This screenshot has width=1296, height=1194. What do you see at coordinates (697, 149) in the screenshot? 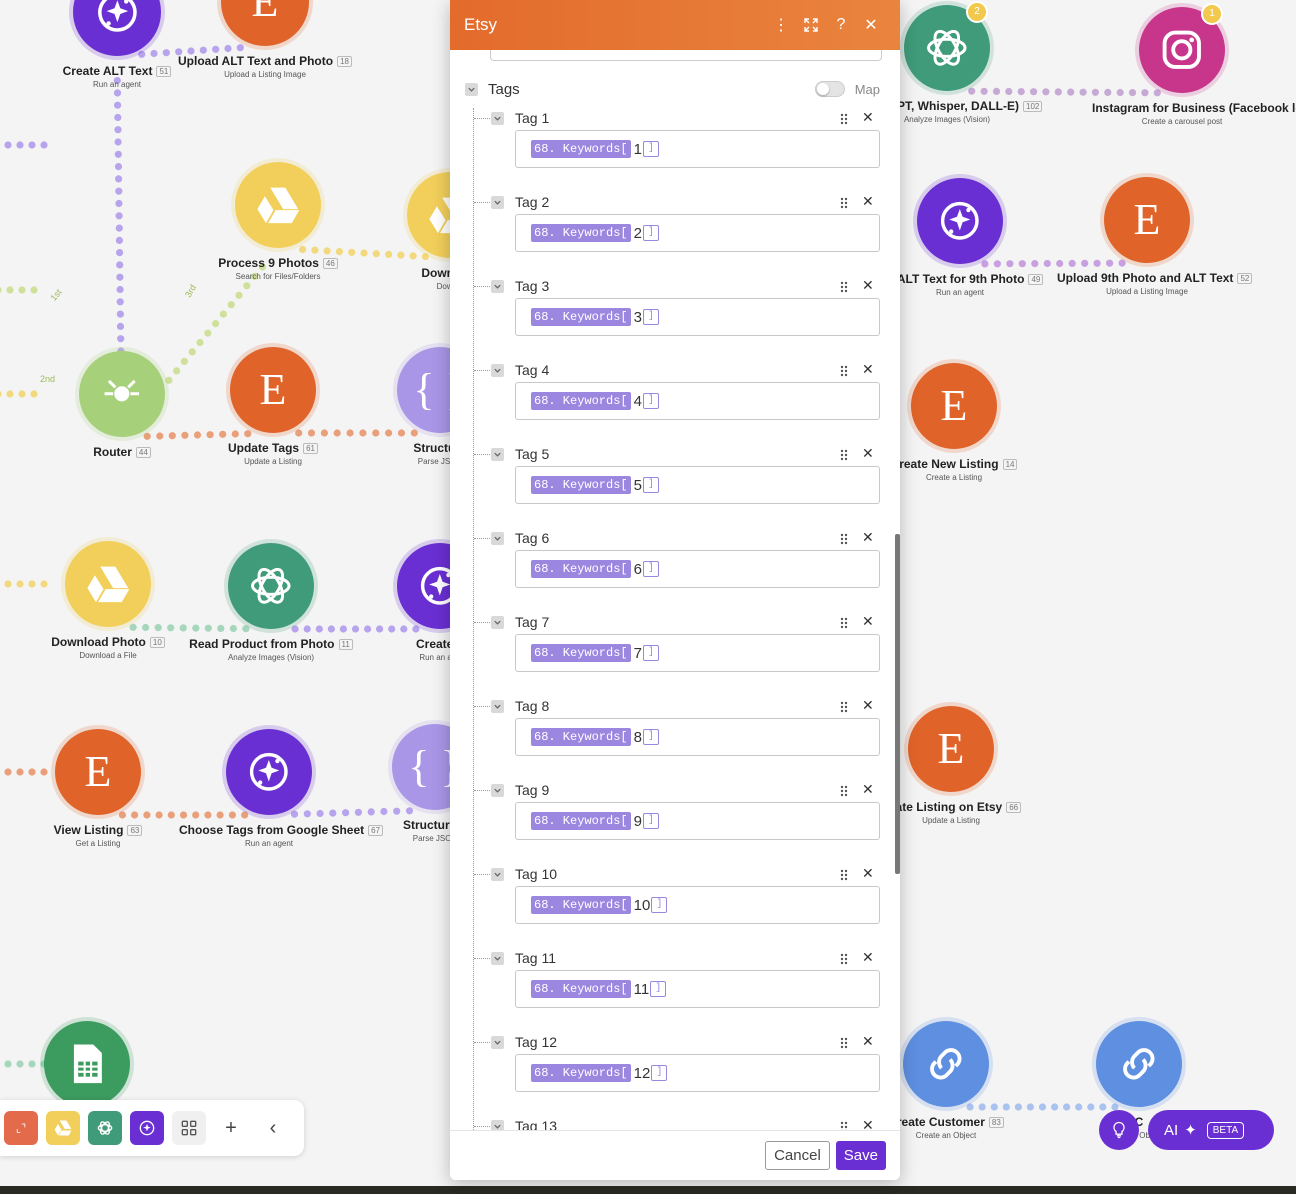
I see `tag-input: 68. Keywords[1]` at bounding box center [697, 149].